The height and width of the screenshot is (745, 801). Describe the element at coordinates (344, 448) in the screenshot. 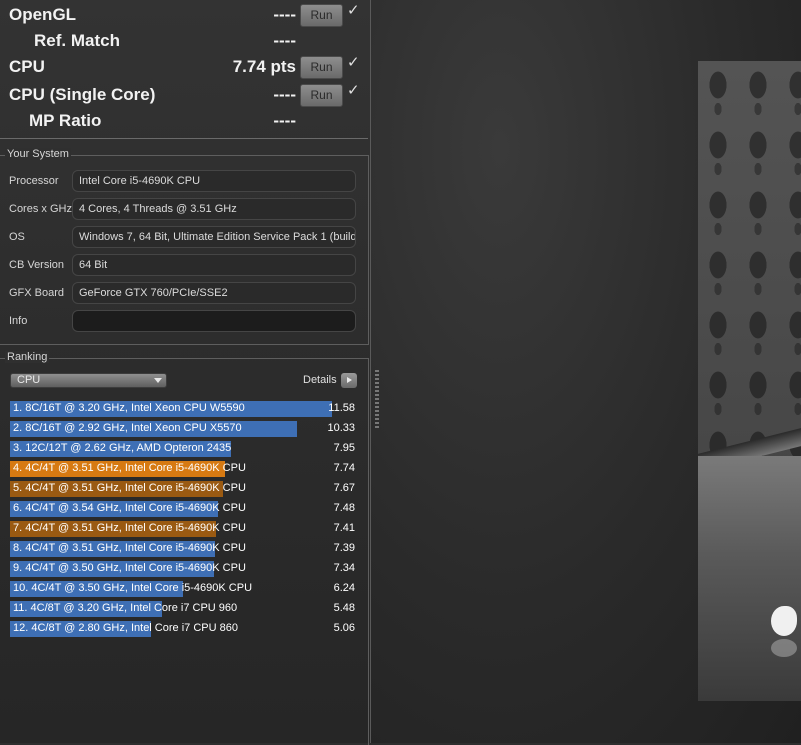

I see `ranking-score: 7.95` at that location.